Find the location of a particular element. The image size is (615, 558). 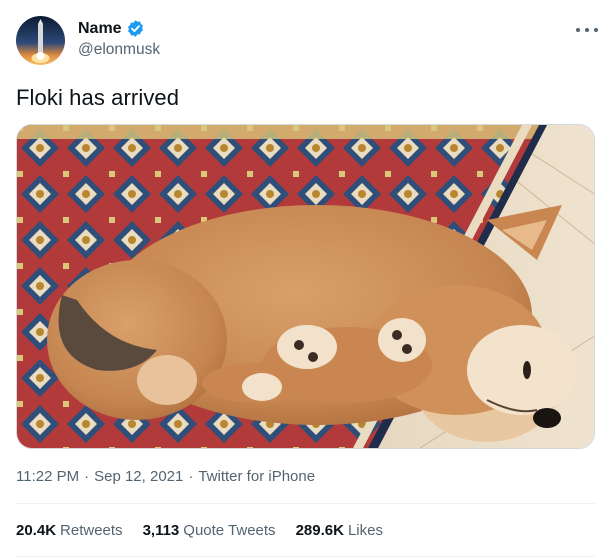

verified-badge-icon is located at coordinates (135, 28).